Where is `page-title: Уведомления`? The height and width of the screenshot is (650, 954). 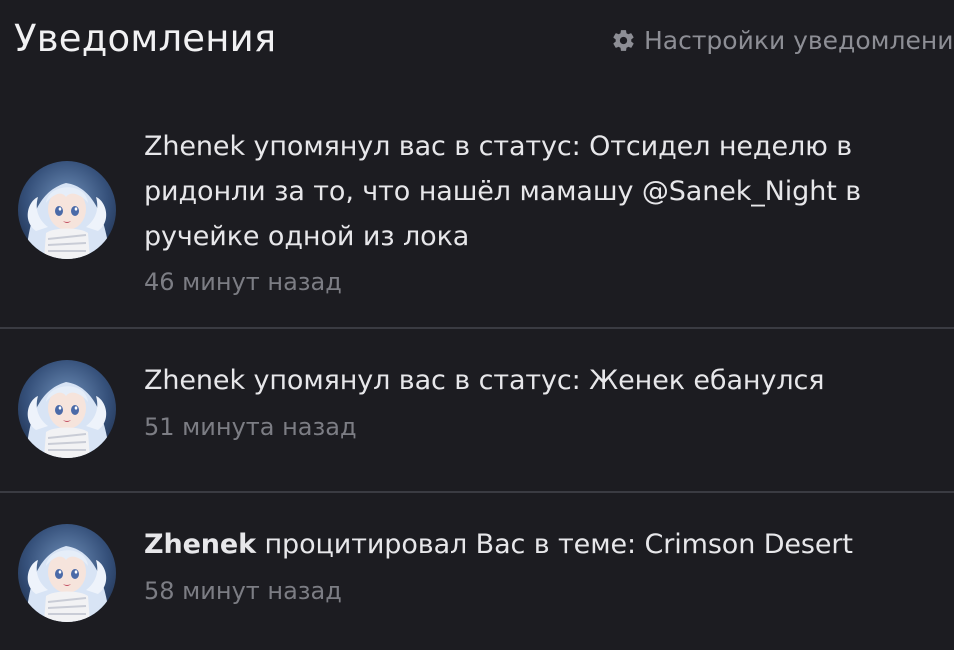
page-title: Уведомления is located at coordinates (145, 38).